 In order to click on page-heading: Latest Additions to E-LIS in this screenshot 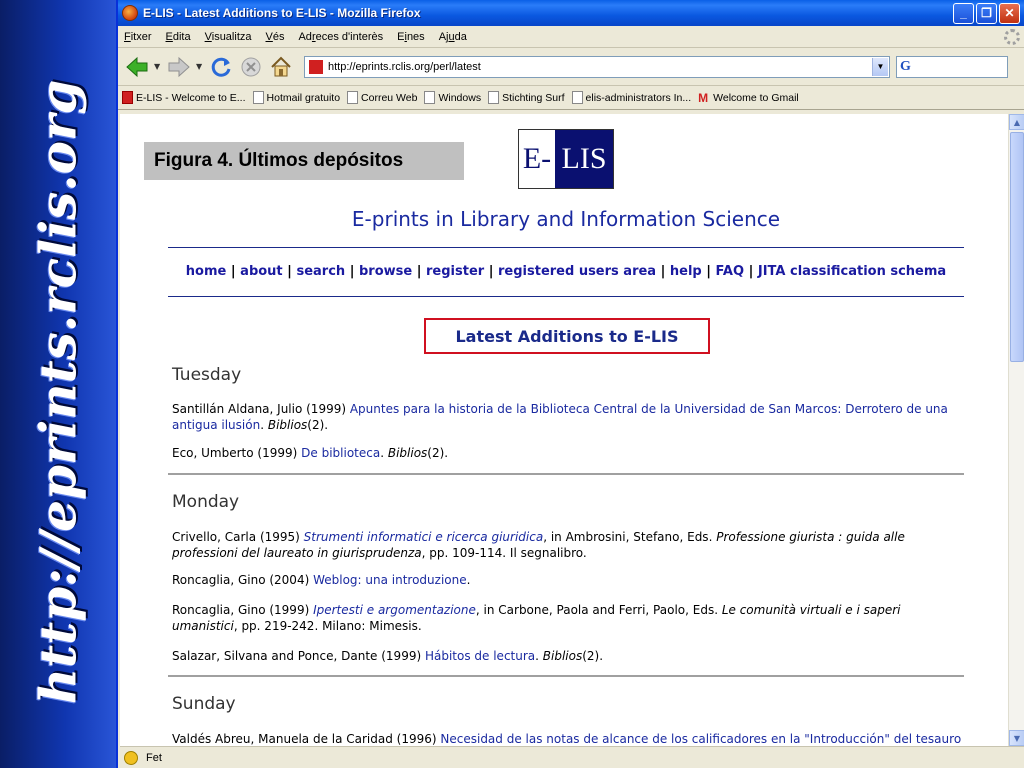, I will do `click(567, 336)`.